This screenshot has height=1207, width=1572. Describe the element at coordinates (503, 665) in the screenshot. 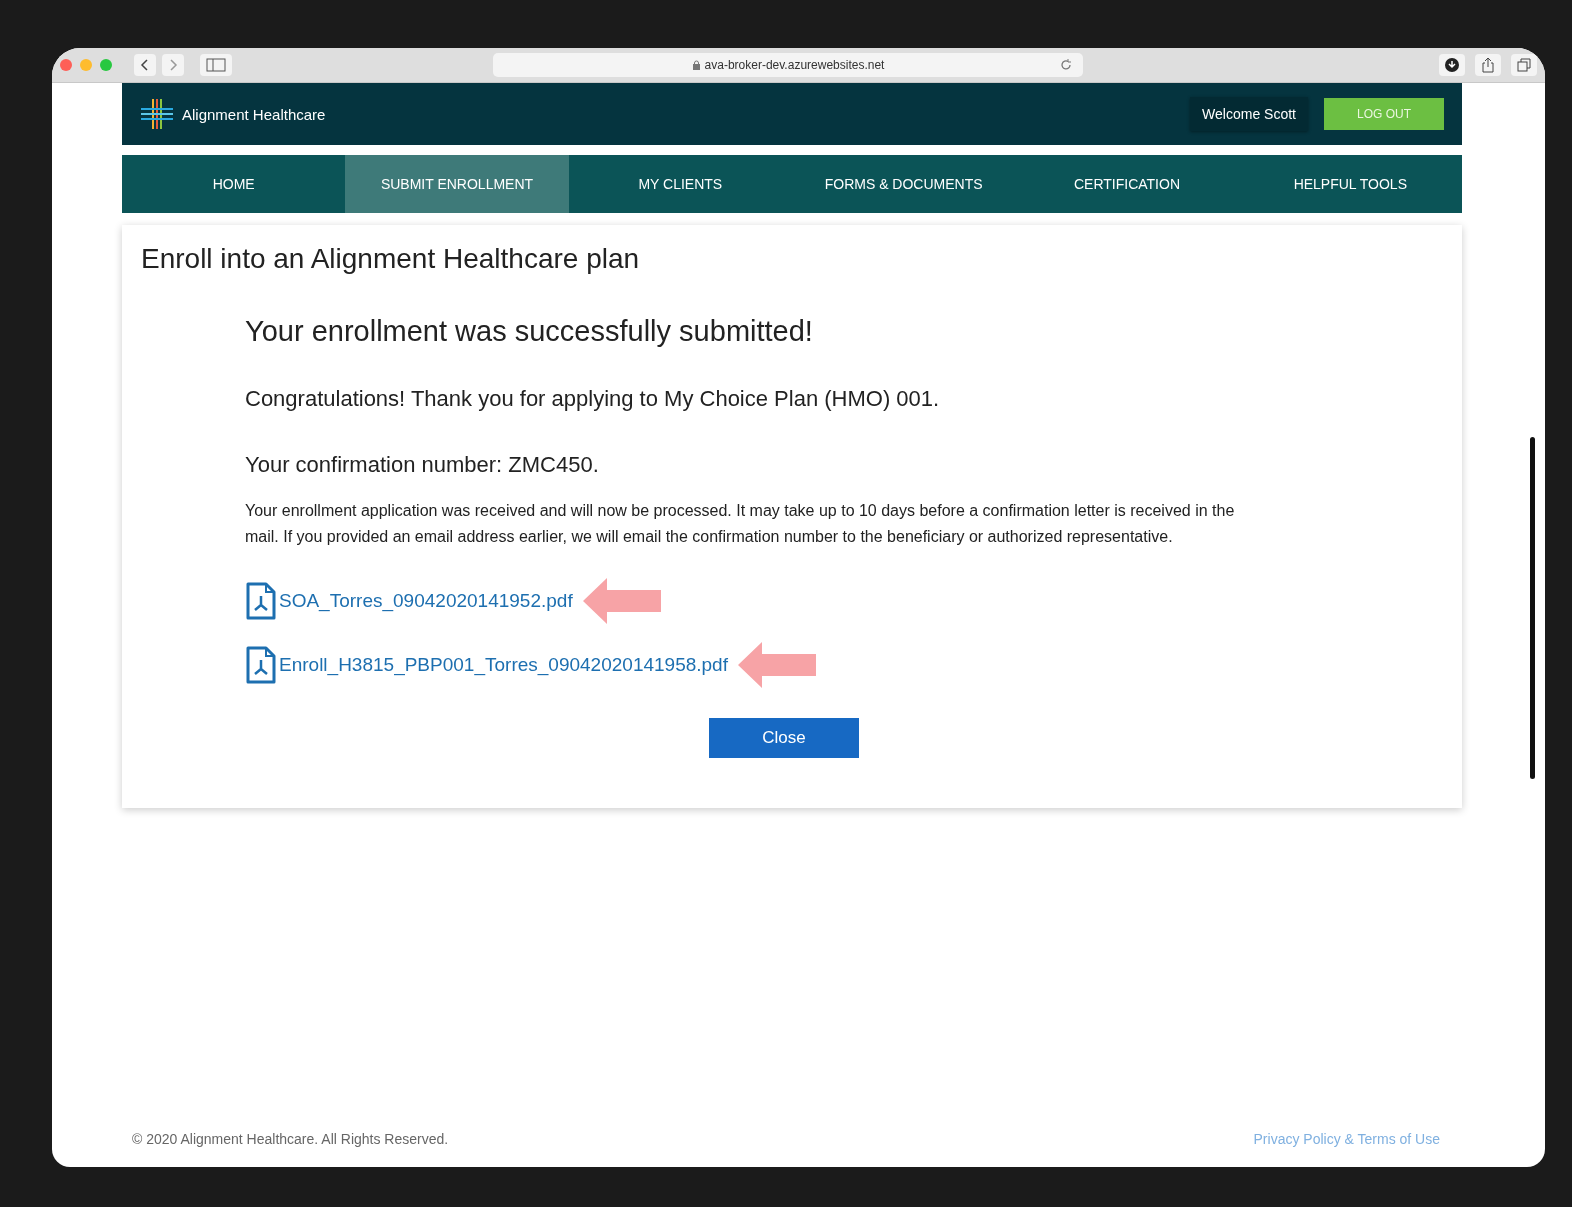

I see `file-link: Enroll_H3815_PBP001_Torres_09042020141958.pdf` at that location.